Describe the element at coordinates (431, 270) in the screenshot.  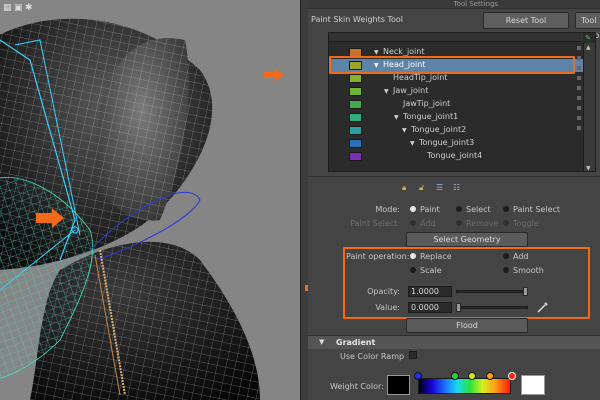
I see `paint-operation-option-label: Scale` at that location.